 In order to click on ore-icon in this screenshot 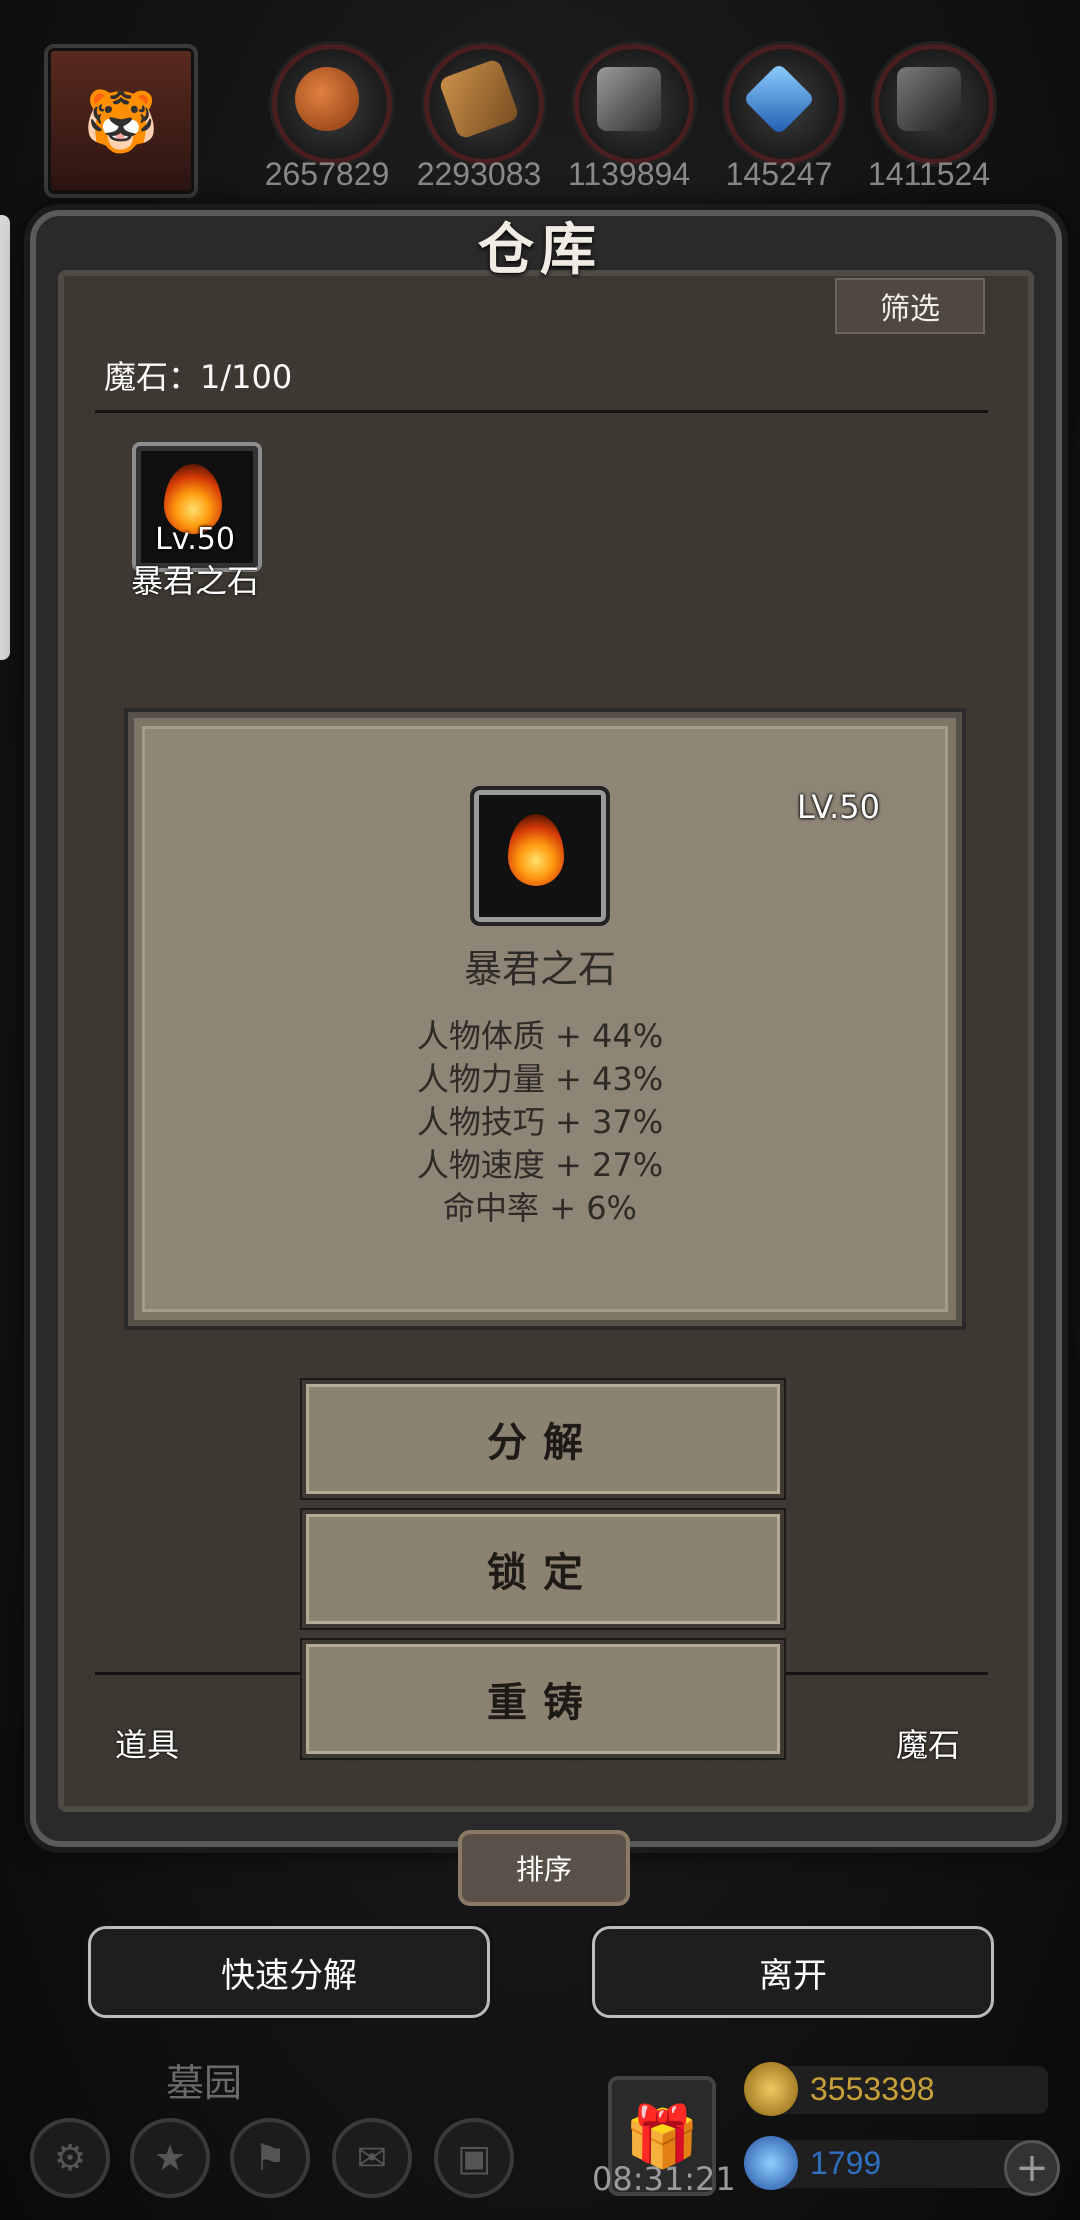, I will do `click(327, 99)`.